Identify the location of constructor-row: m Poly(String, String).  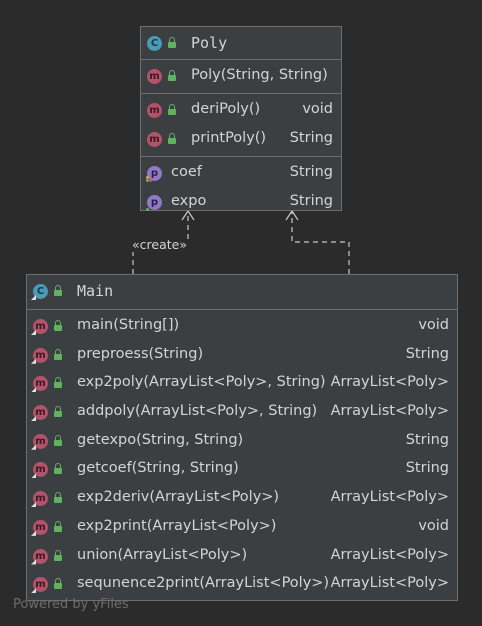
(241, 76).